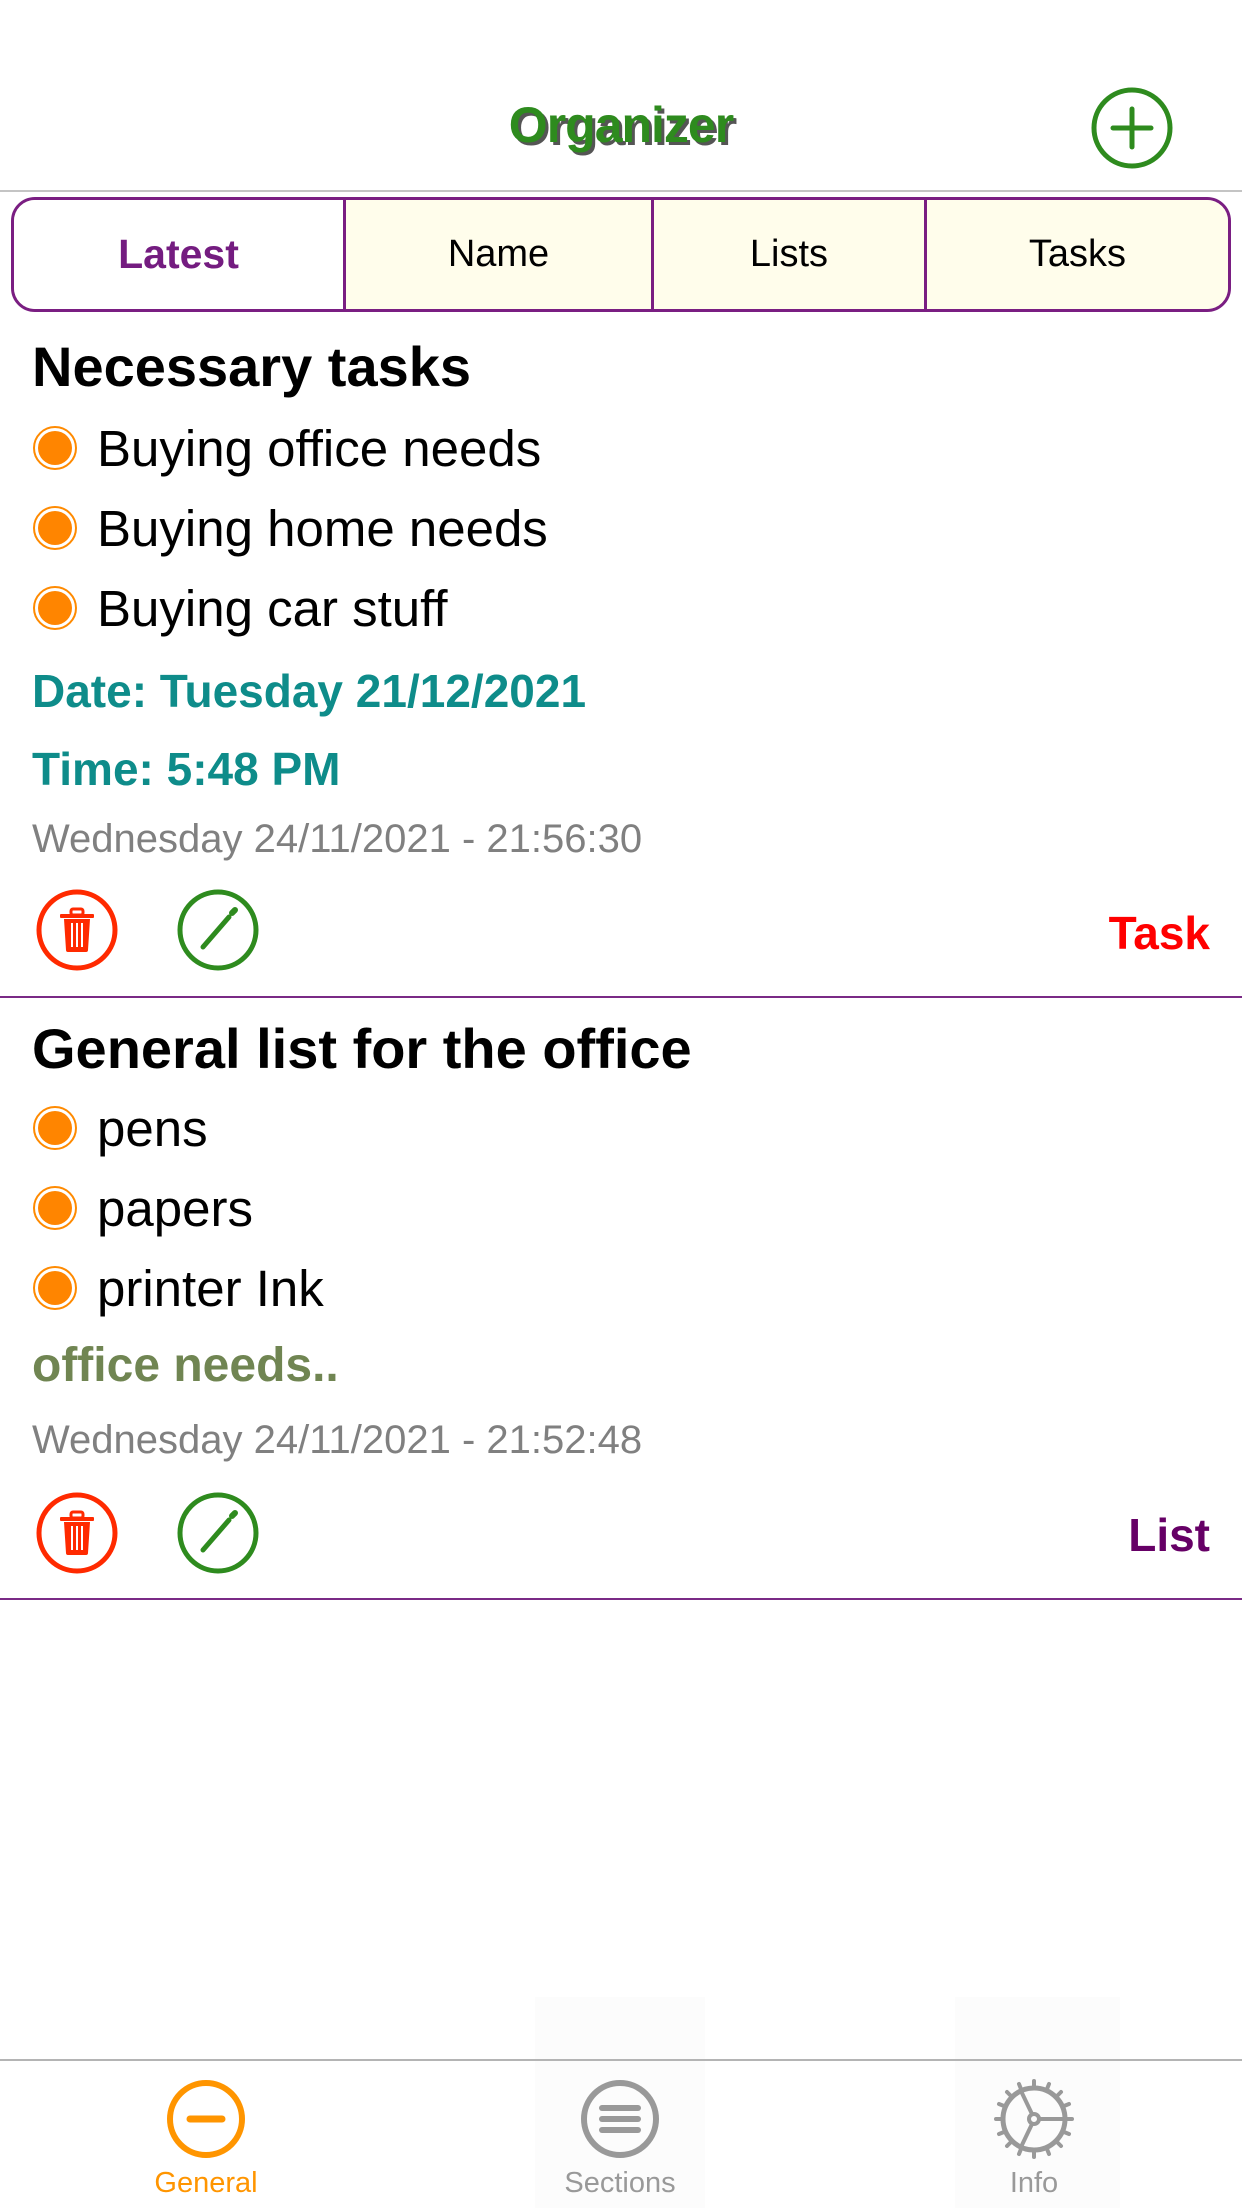 The image size is (1242, 2208). What do you see at coordinates (175, 1208) in the screenshot?
I see `item-text: papers` at bounding box center [175, 1208].